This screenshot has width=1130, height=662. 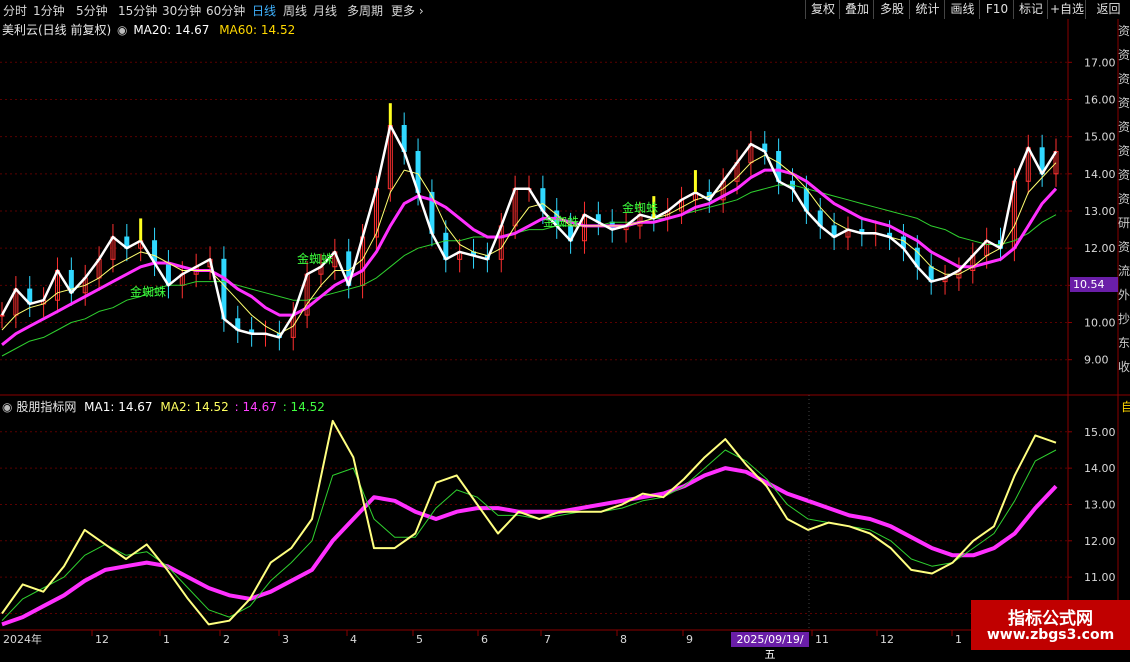 What do you see at coordinates (257, 30) in the screenshot?
I see `ma60-label: MA60: 14.52` at bounding box center [257, 30].